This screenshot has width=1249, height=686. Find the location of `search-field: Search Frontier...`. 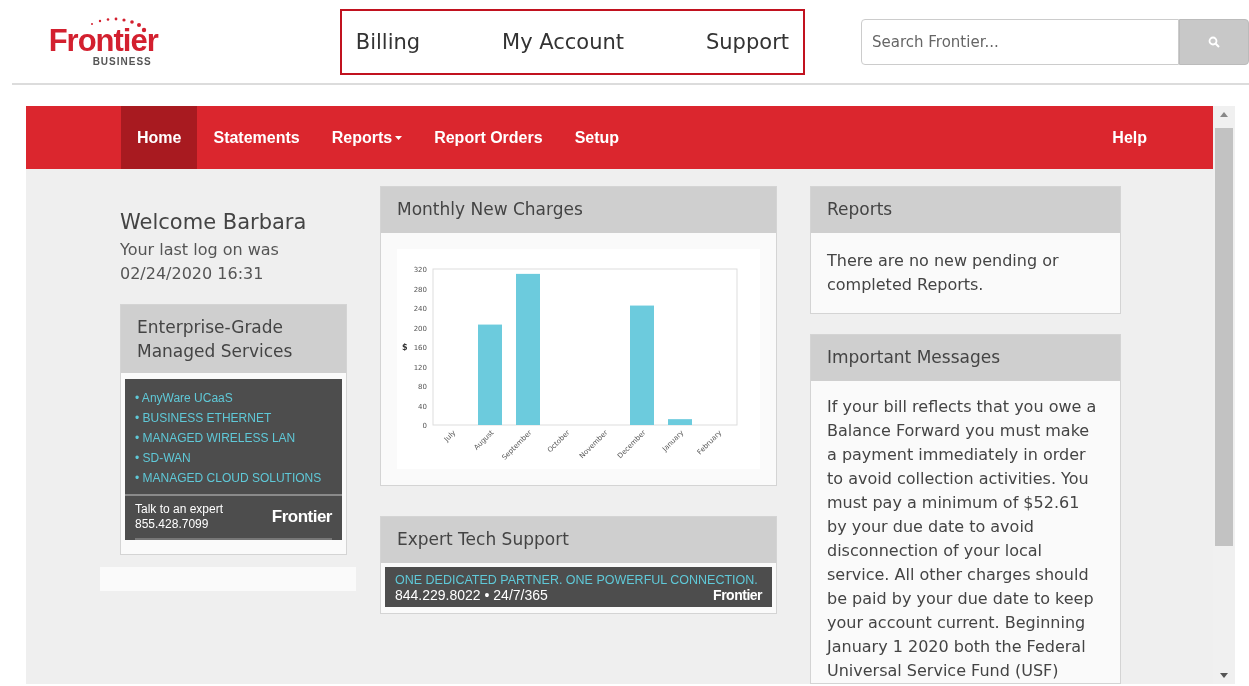

search-field: Search Frontier... is located at coordinates (1020, 41).